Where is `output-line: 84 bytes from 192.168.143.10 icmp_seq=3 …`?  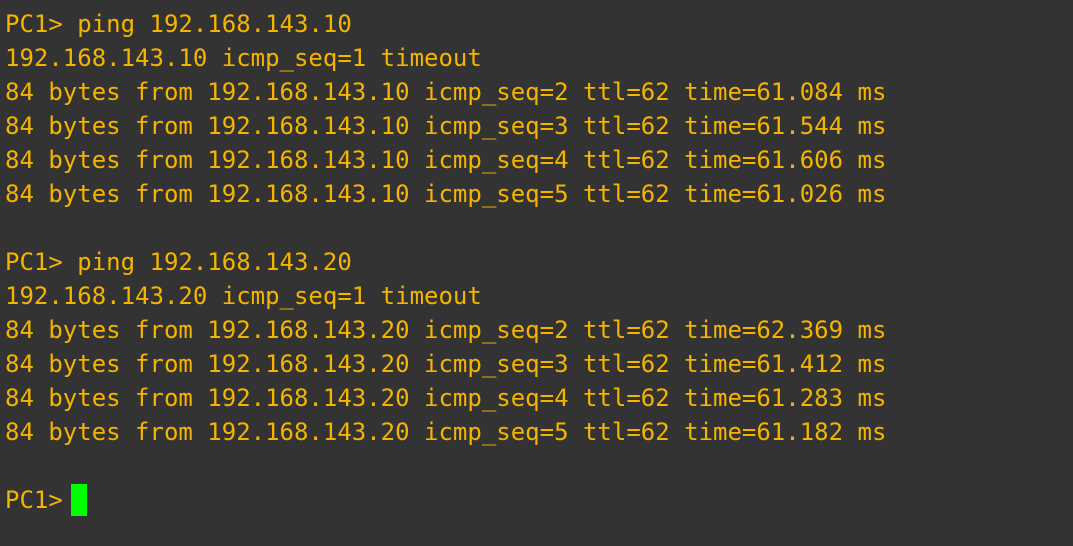 output-line: 84 bytes from 192.168.143.10 icmp_seq=3 … is located at coordinates (446, 126).